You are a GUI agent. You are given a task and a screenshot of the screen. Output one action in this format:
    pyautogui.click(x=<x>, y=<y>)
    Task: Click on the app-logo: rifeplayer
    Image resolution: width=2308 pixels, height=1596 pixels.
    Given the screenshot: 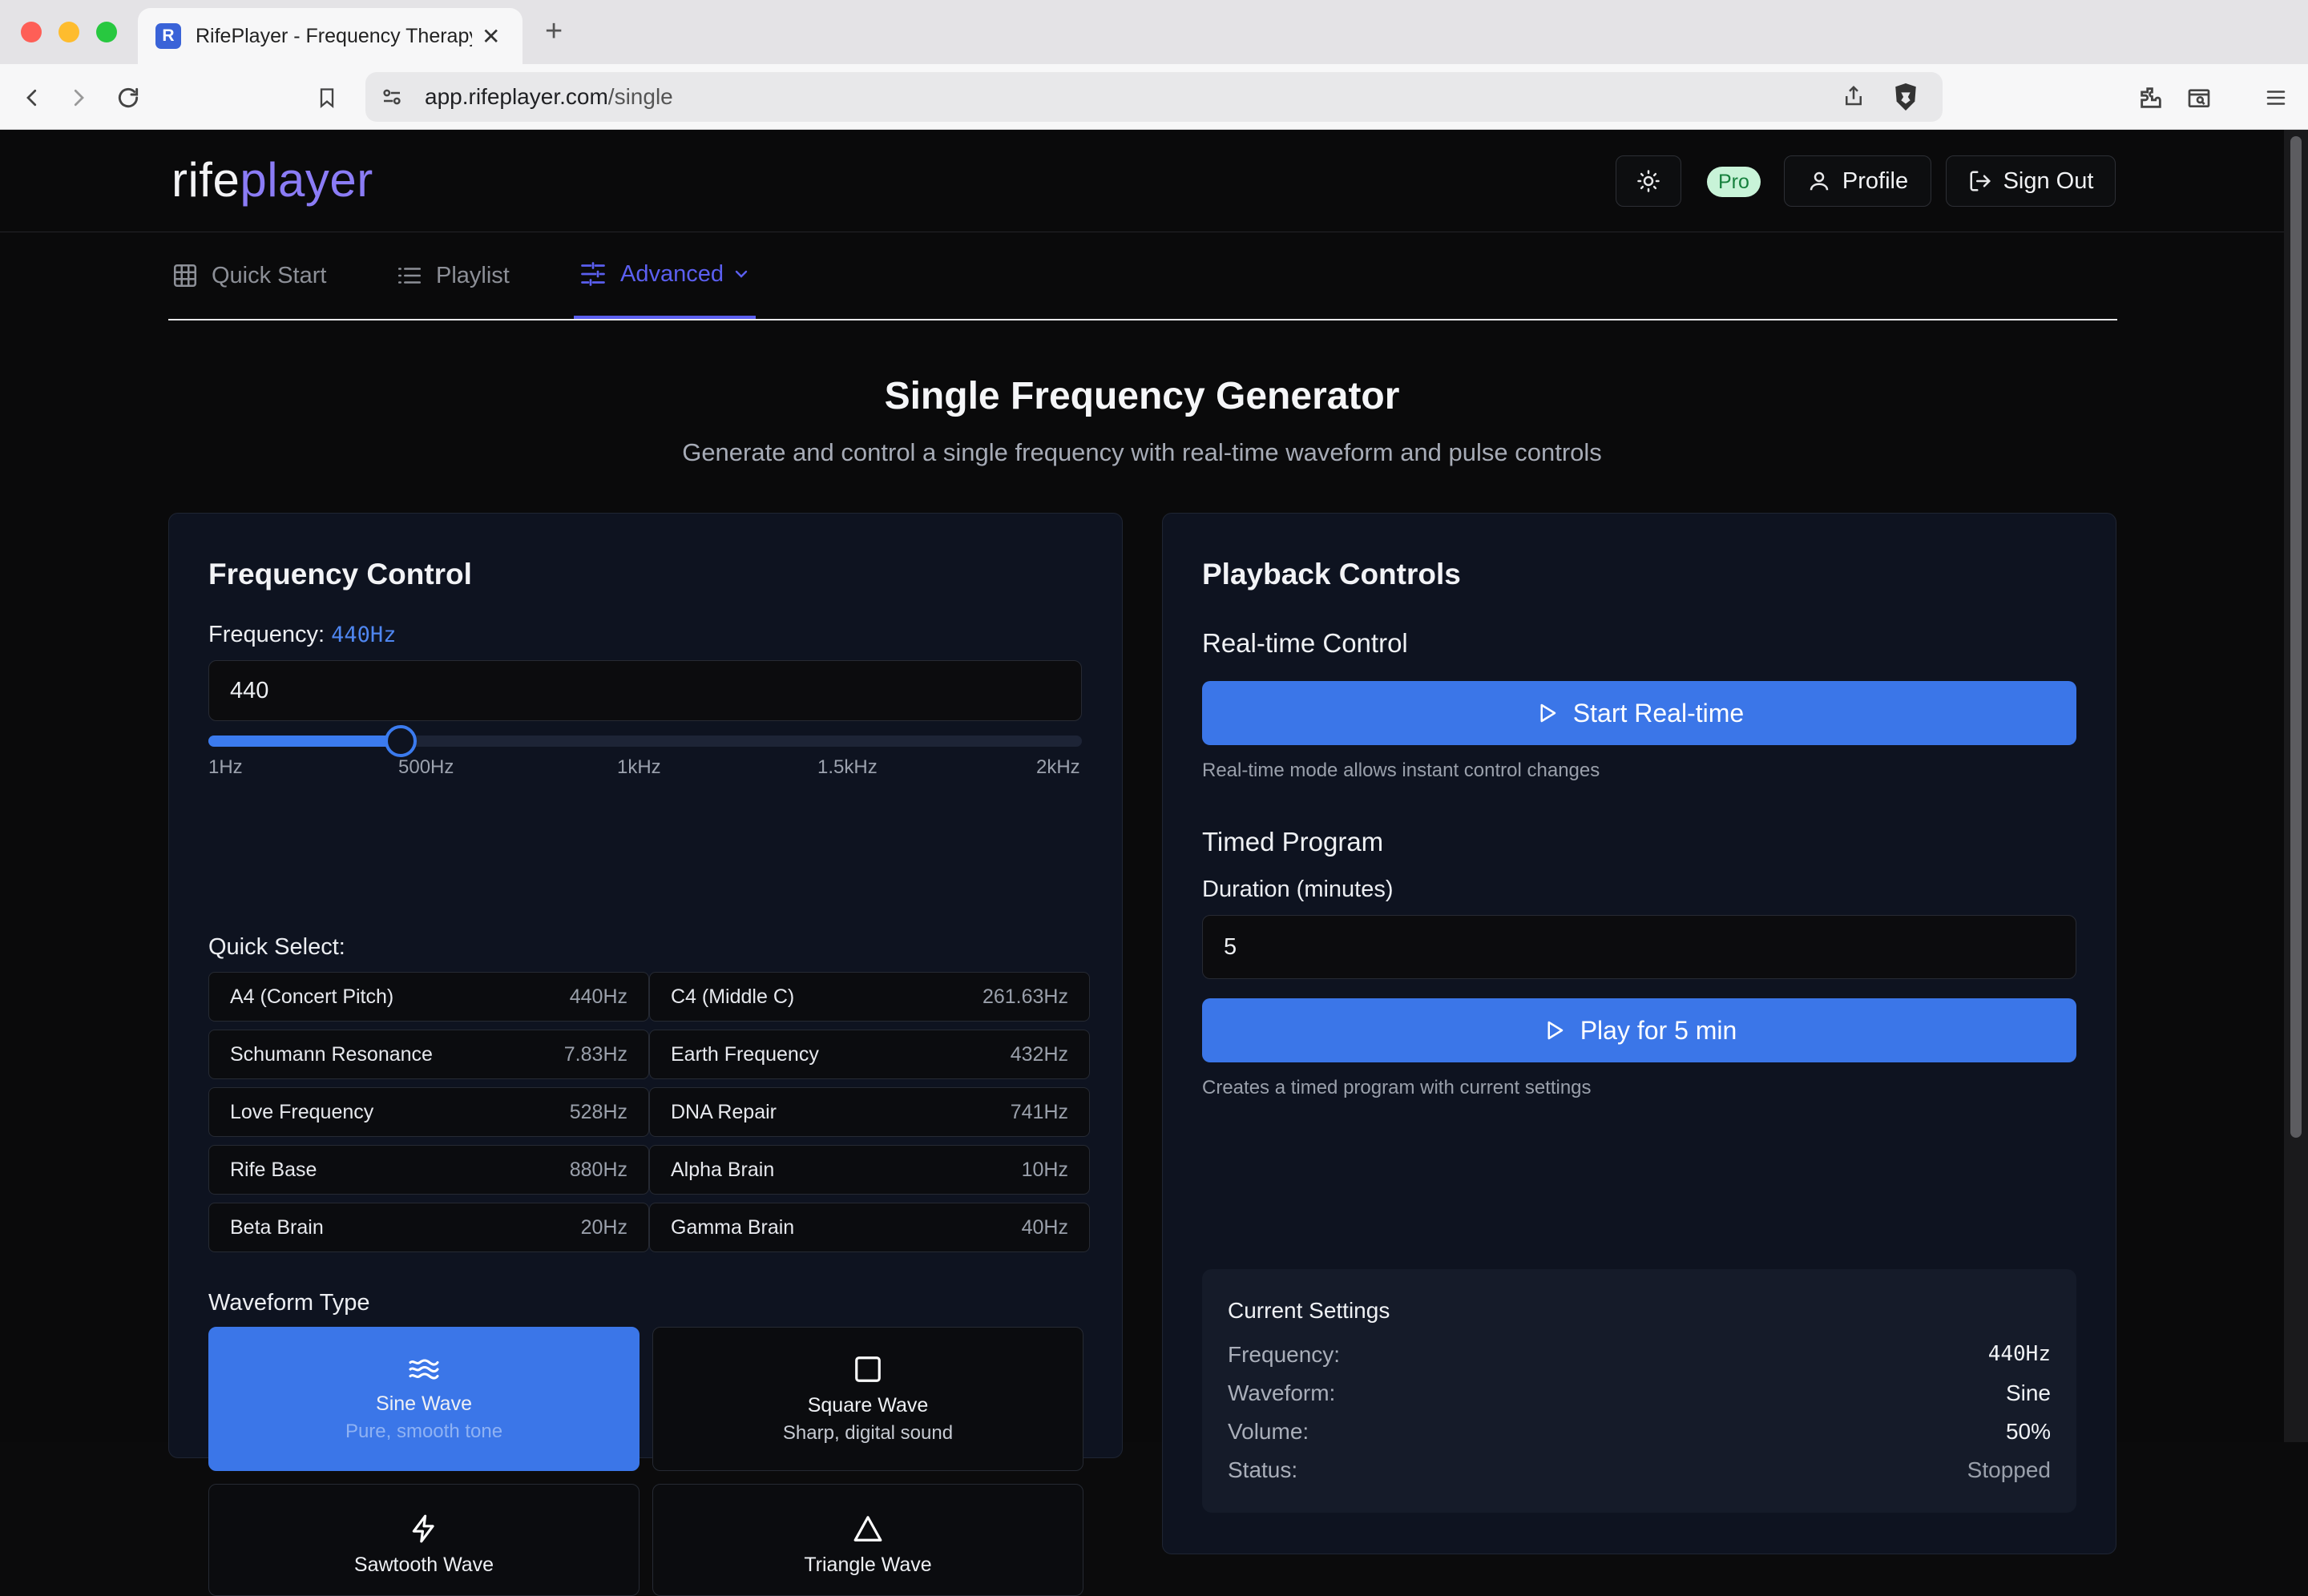 What is the action you would take?
    pyautogui.click(x=272, y=180)
    